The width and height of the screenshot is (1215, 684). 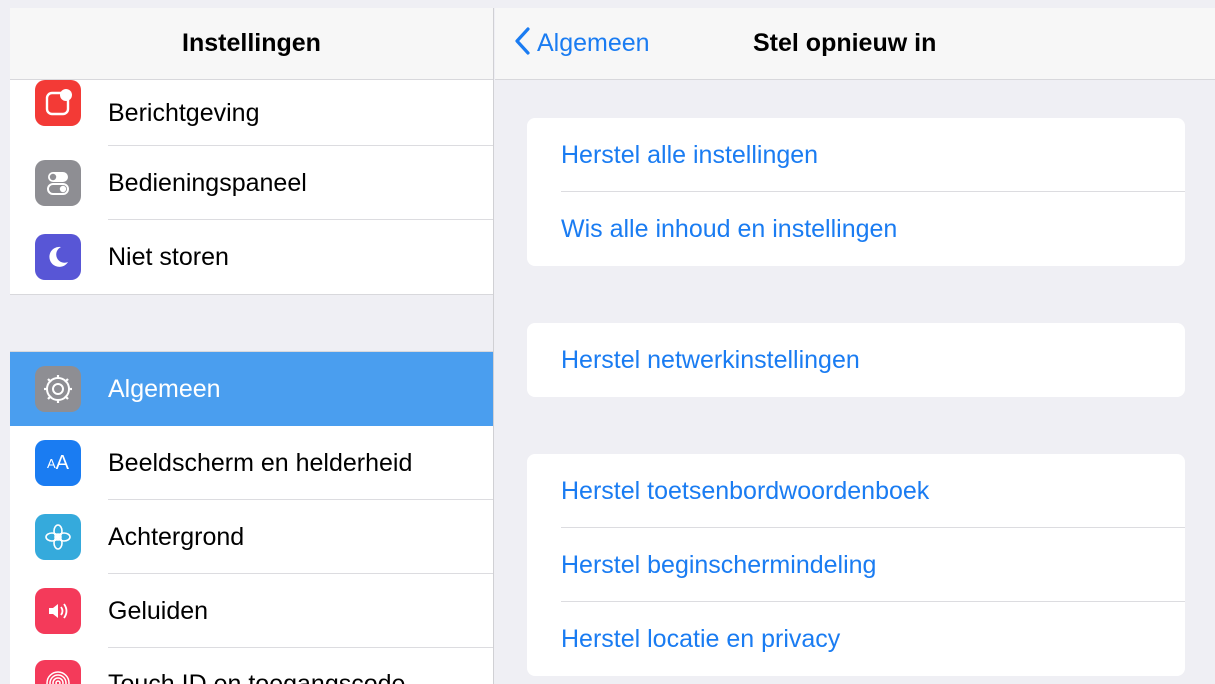 What do you see at coordinates (257, 677) in the screenshot?
I see `sidebar-item-label: Touch ID en toegangscode` at bounding box center [257, 677].